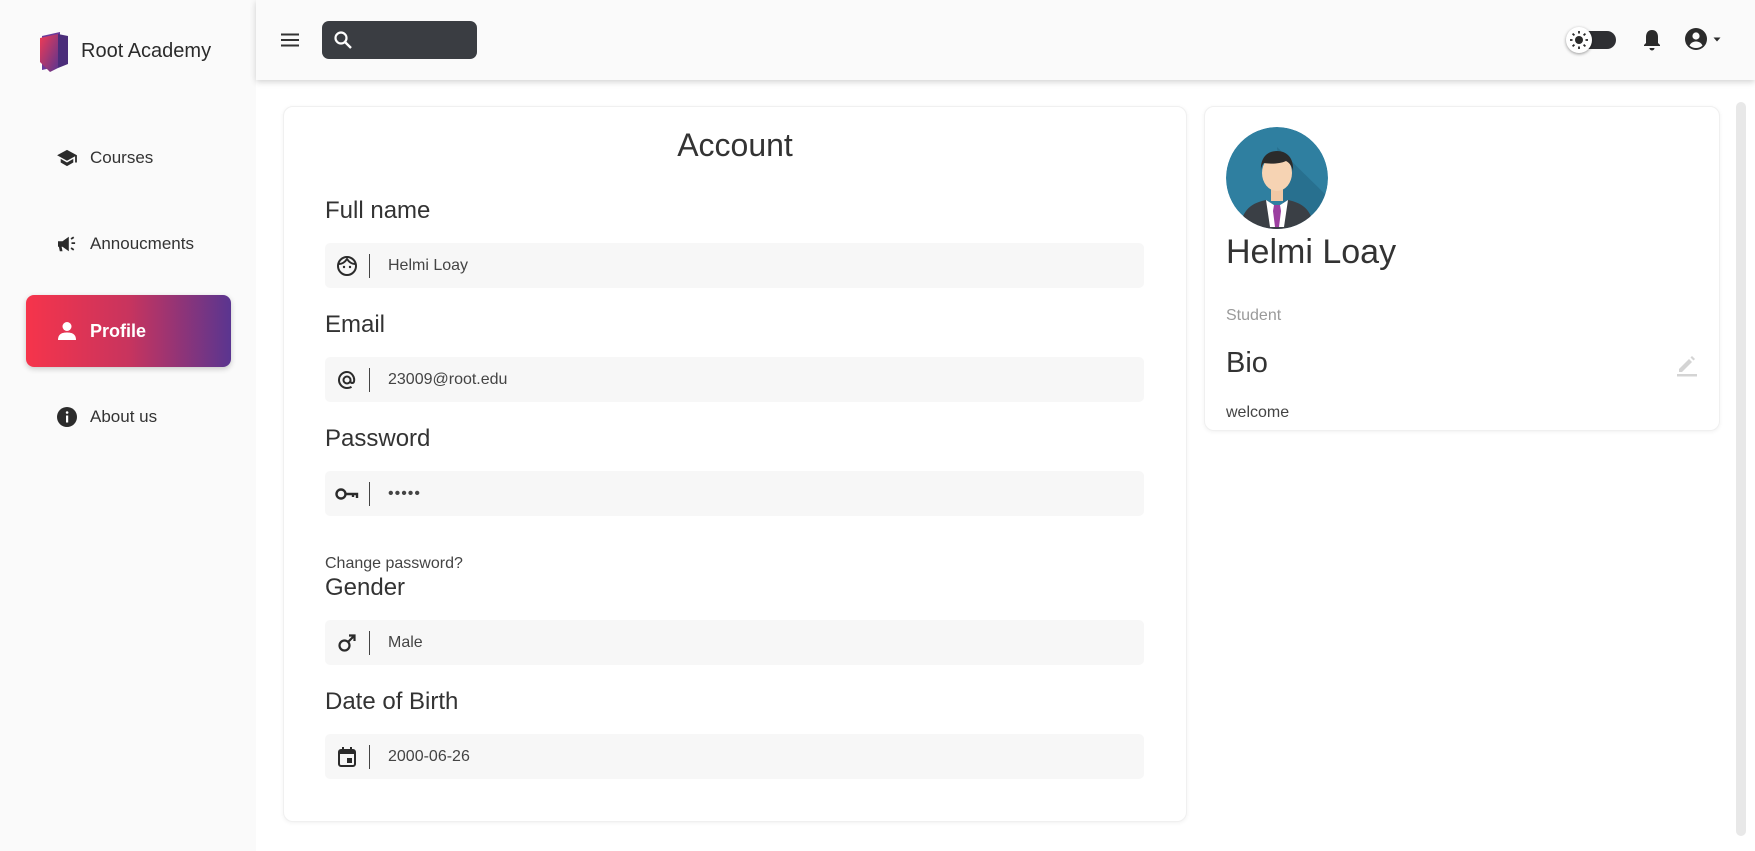 The height and width of the screenshot is (851, 1755). I want to click on email-field: 23009@root.edu, so click(734, 379).